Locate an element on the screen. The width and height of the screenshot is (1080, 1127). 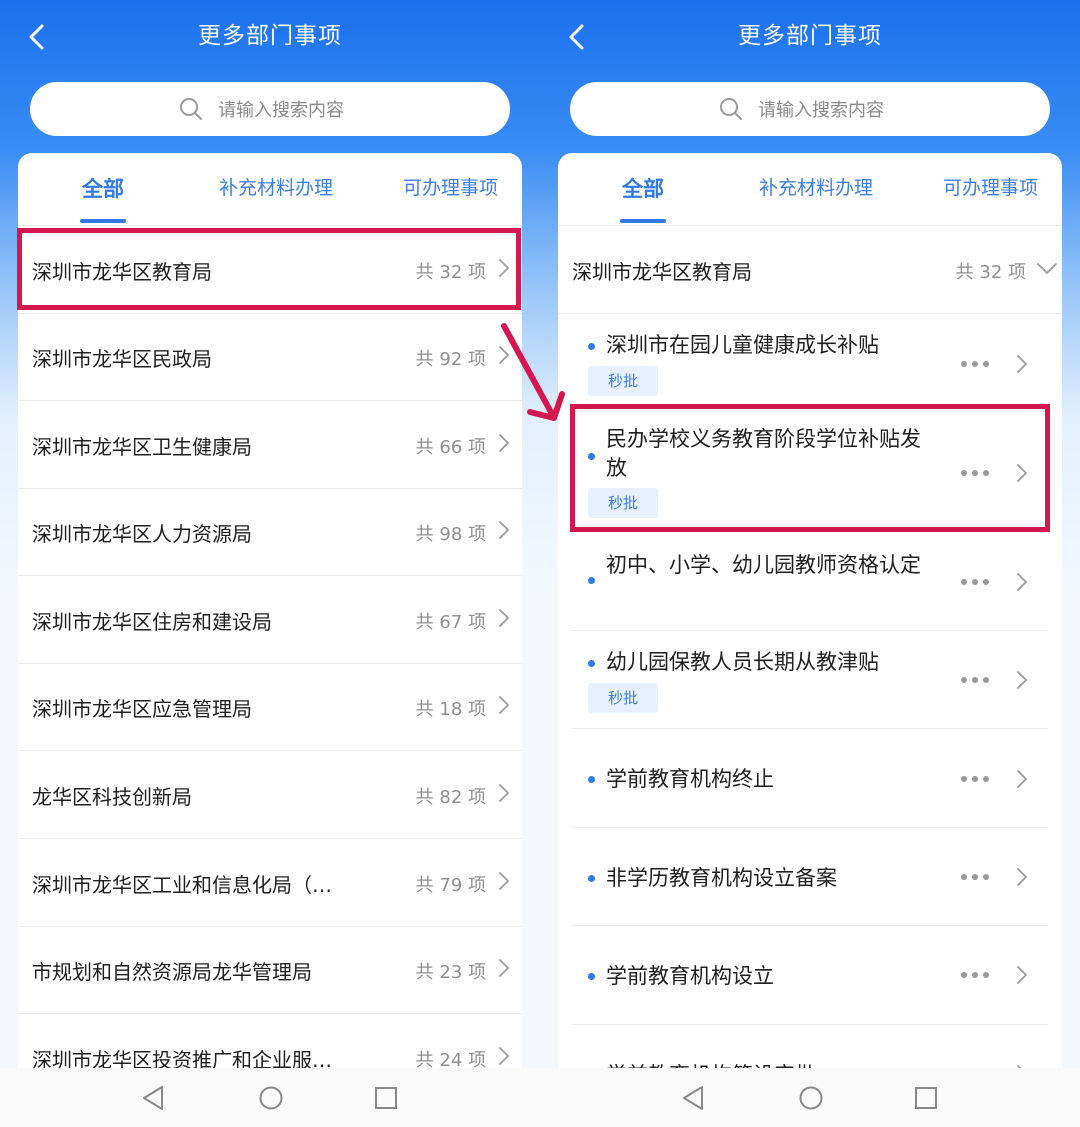
chevron-down-icon is located at coordinates (1047, 268).